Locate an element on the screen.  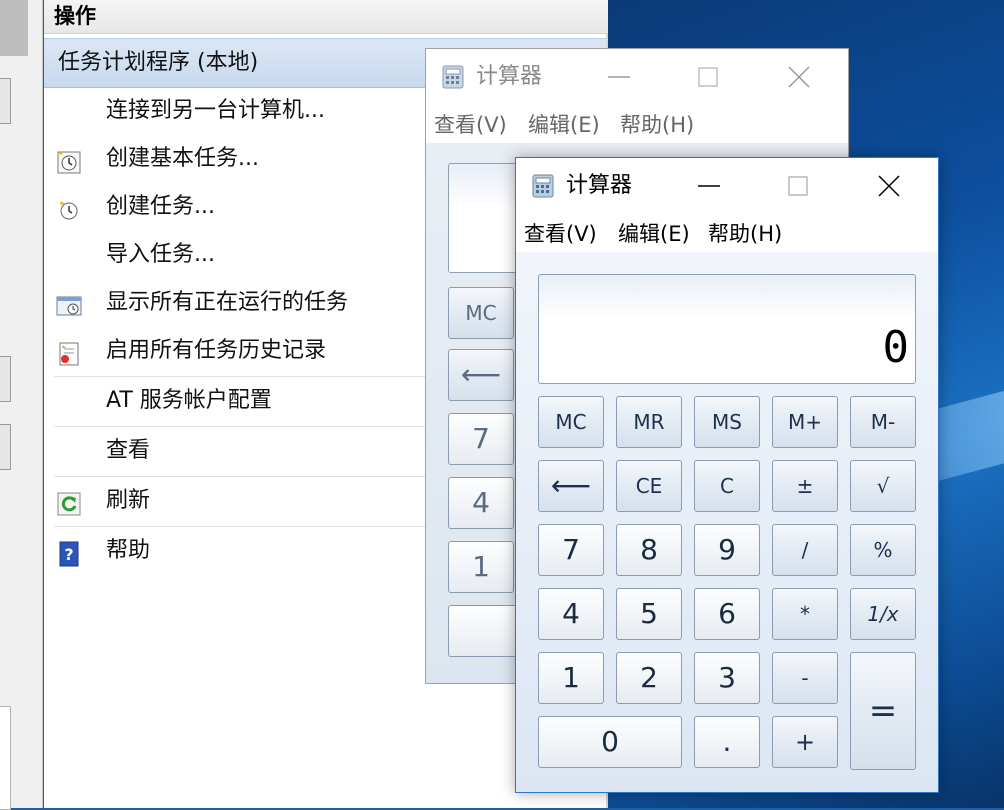
calculator-display: 0 is located at coordinates (727, 329).